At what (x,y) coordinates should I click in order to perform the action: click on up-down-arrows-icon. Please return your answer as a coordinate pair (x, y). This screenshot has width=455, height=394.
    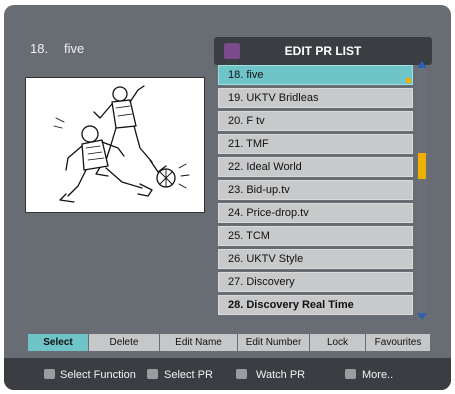
    Looking at the image, I should click on (152, 374).